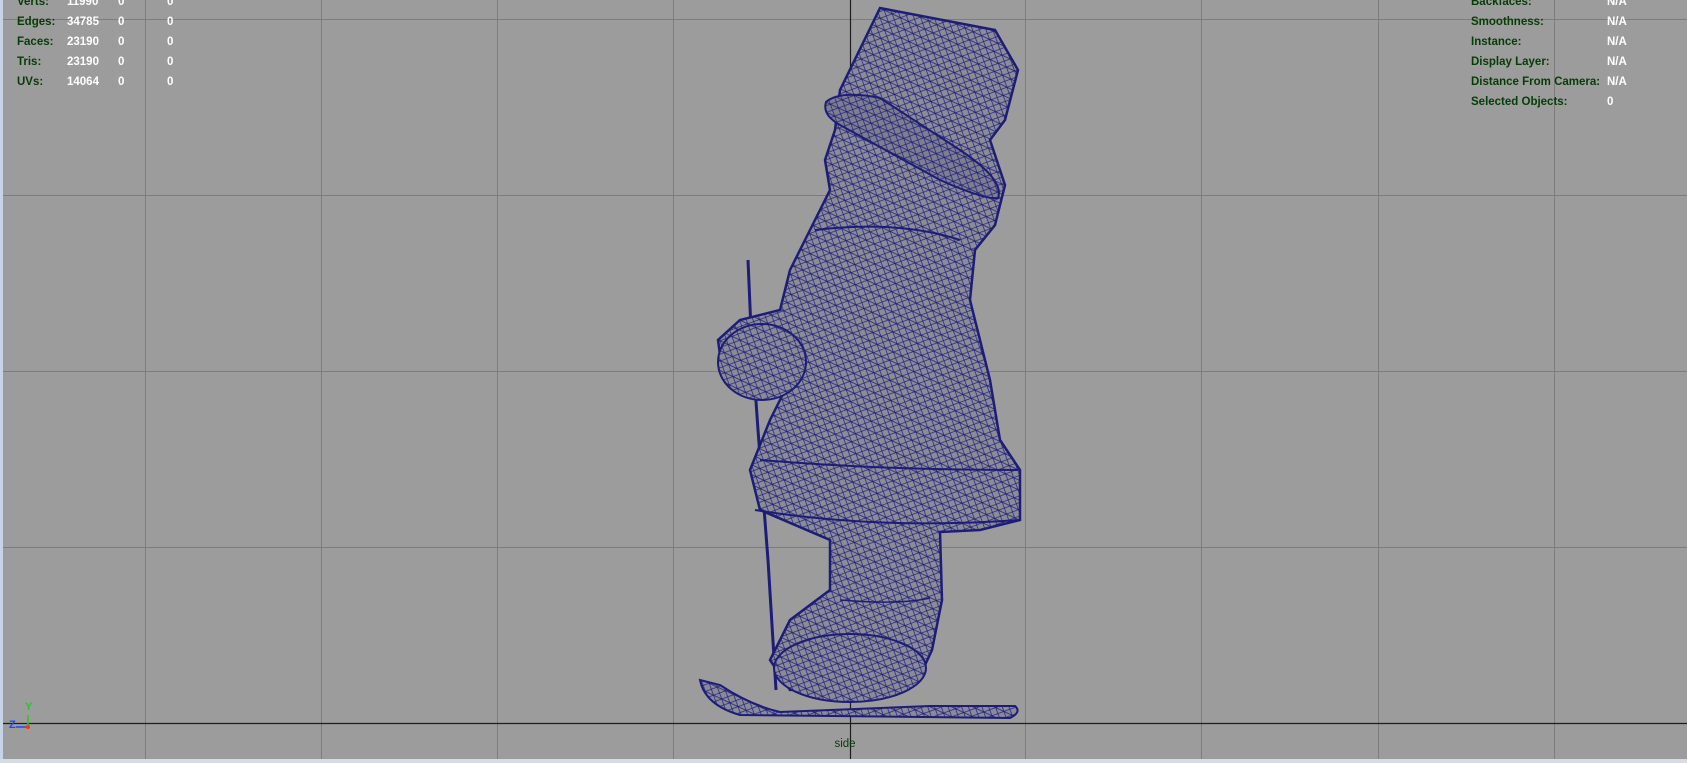 Image resolution: width=1687 pixels, height=763 pixels. I want to click on hud-label: Smoothness:, so click(1507, 22).